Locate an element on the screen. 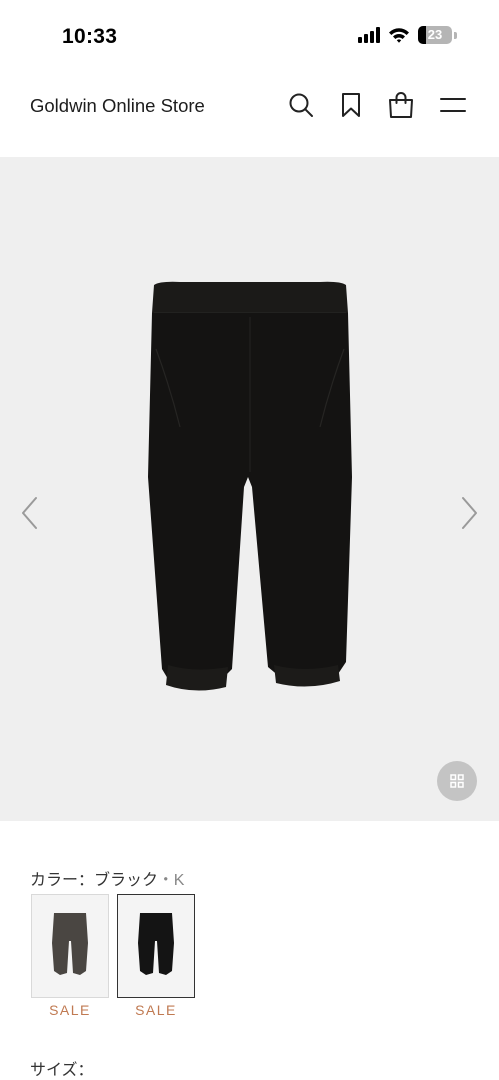 The height and width of the screenshot is (1080, 499). menu-icon is located at coordinates (453, 105).